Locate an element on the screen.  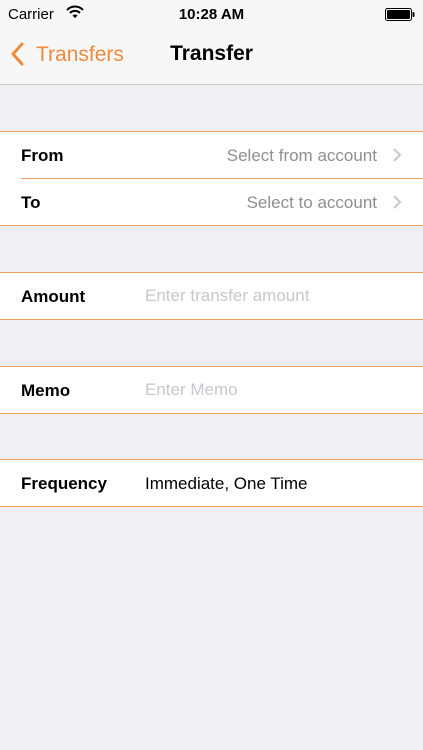
status-time: 10:28 AM is located at coordinates (211, 14).